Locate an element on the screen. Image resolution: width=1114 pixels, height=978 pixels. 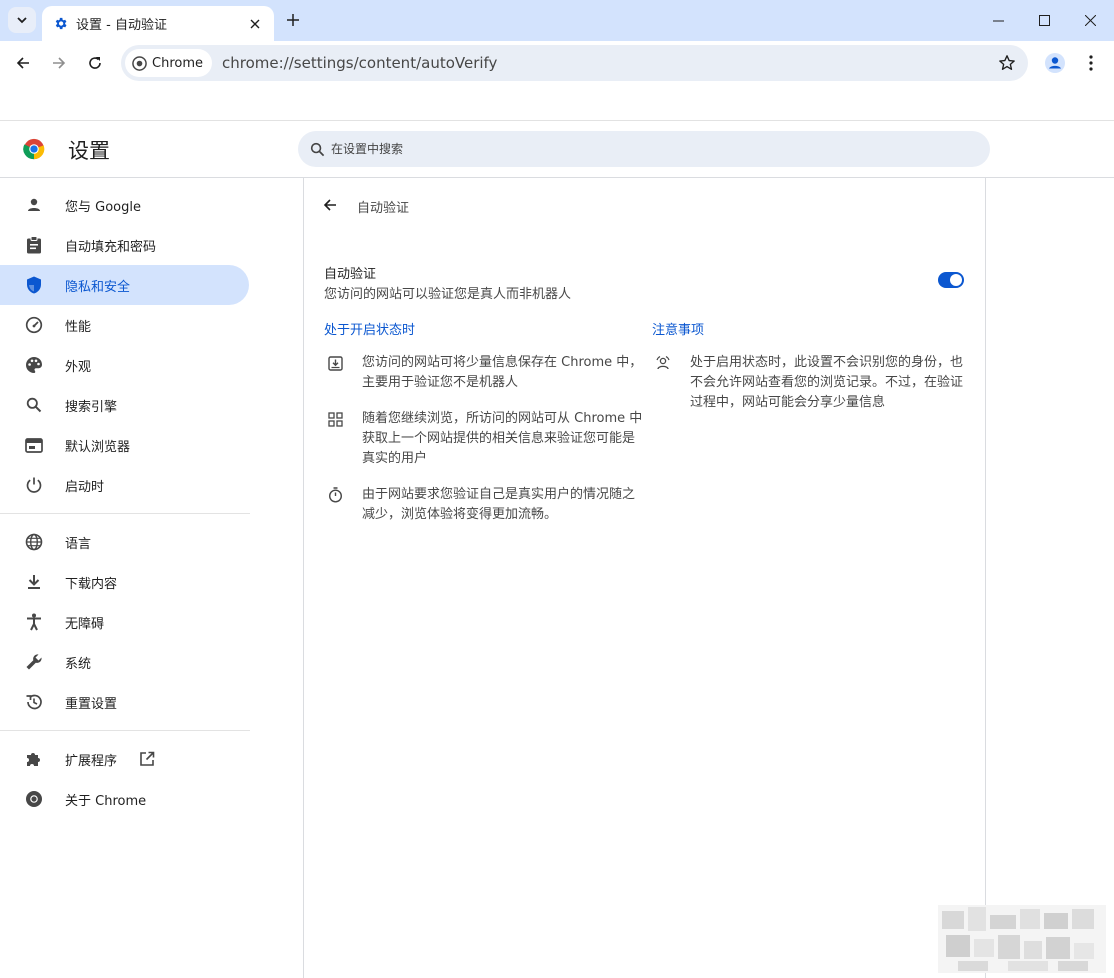
browser-window-icon is located at coordinates (34, 445).